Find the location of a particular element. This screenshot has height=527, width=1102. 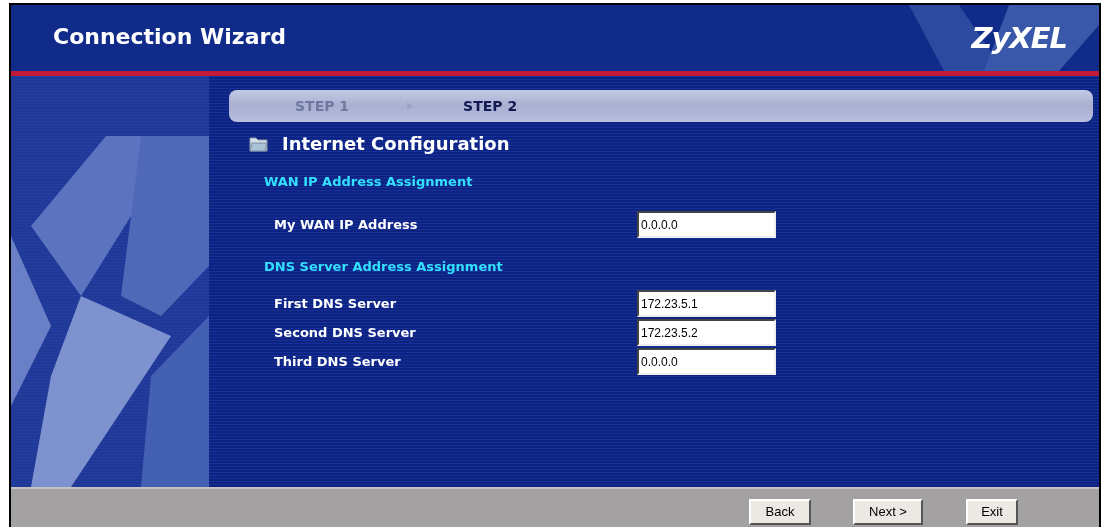

window-title: Connection Wizard is located at coordinates (170, 36).